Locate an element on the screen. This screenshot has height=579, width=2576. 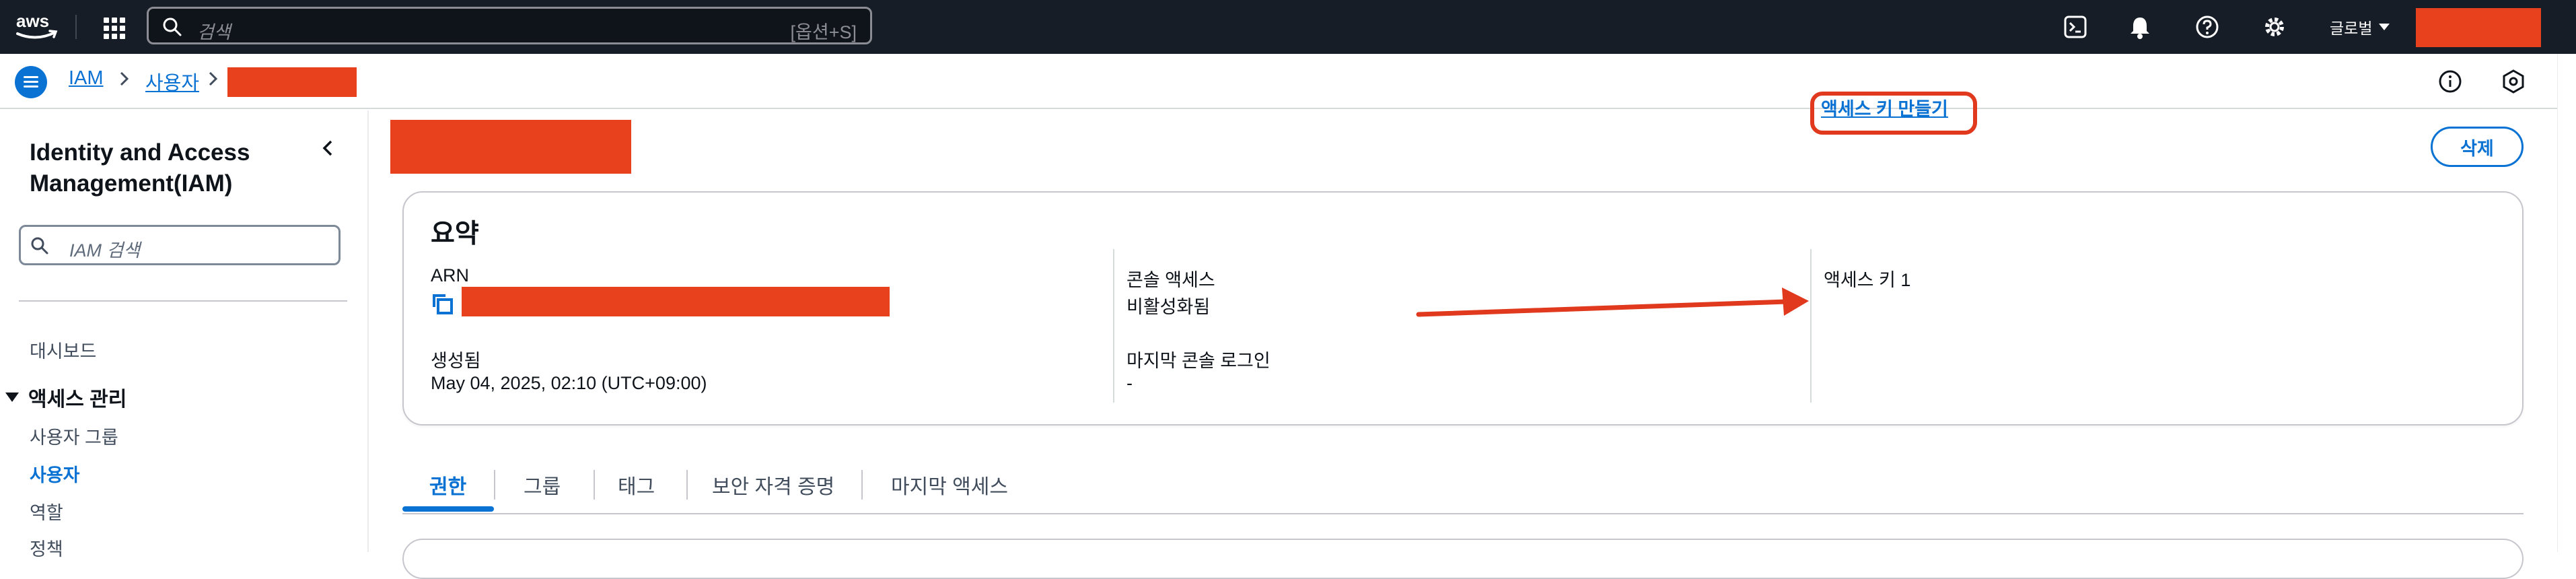
console-access-label: 콘솔 액세스 is located at coordinates (1170, 280).